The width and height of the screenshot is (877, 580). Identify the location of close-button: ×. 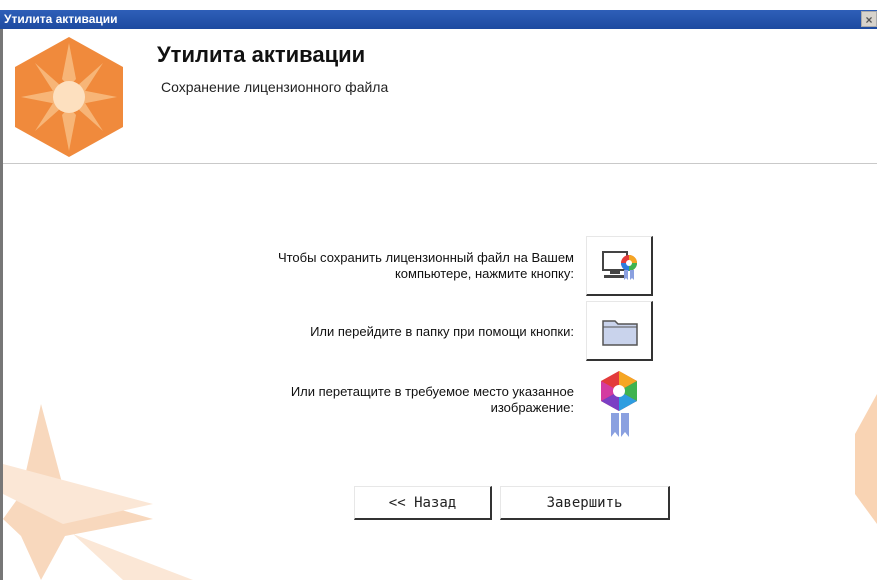
(869, 19).